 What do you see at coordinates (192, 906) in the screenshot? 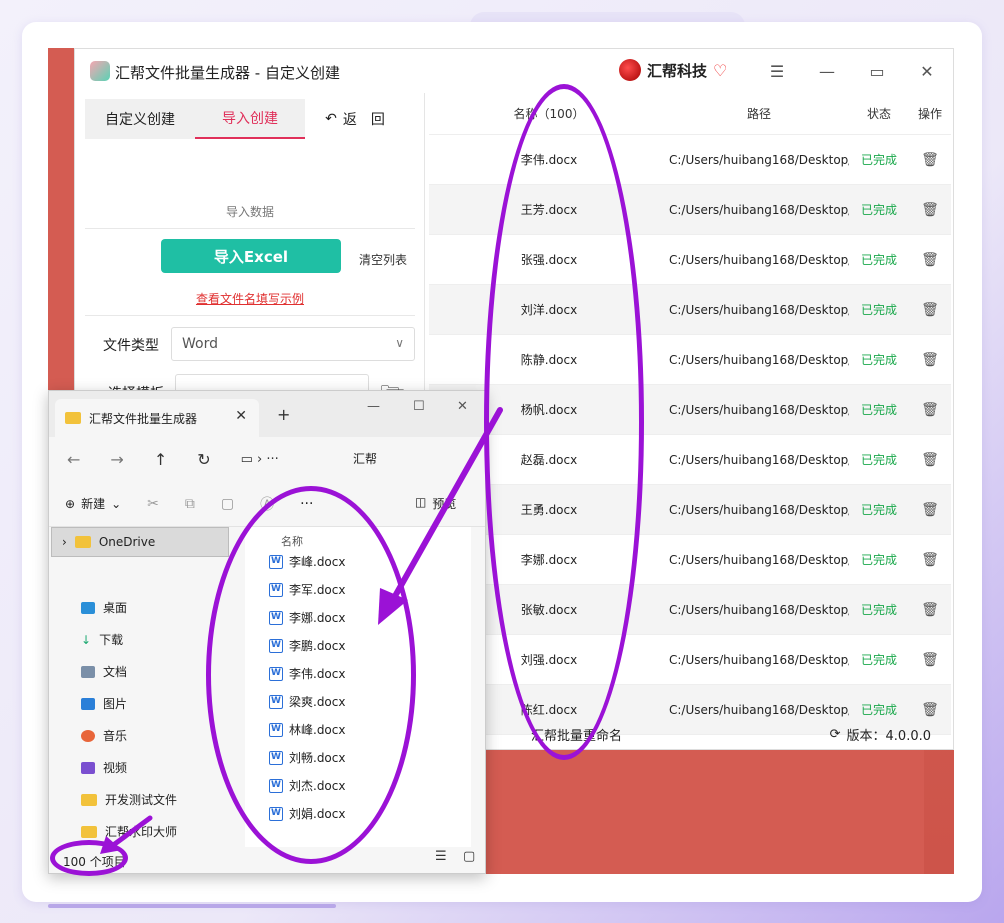
I see `decorative-bar` at bounding box center [192, 906].